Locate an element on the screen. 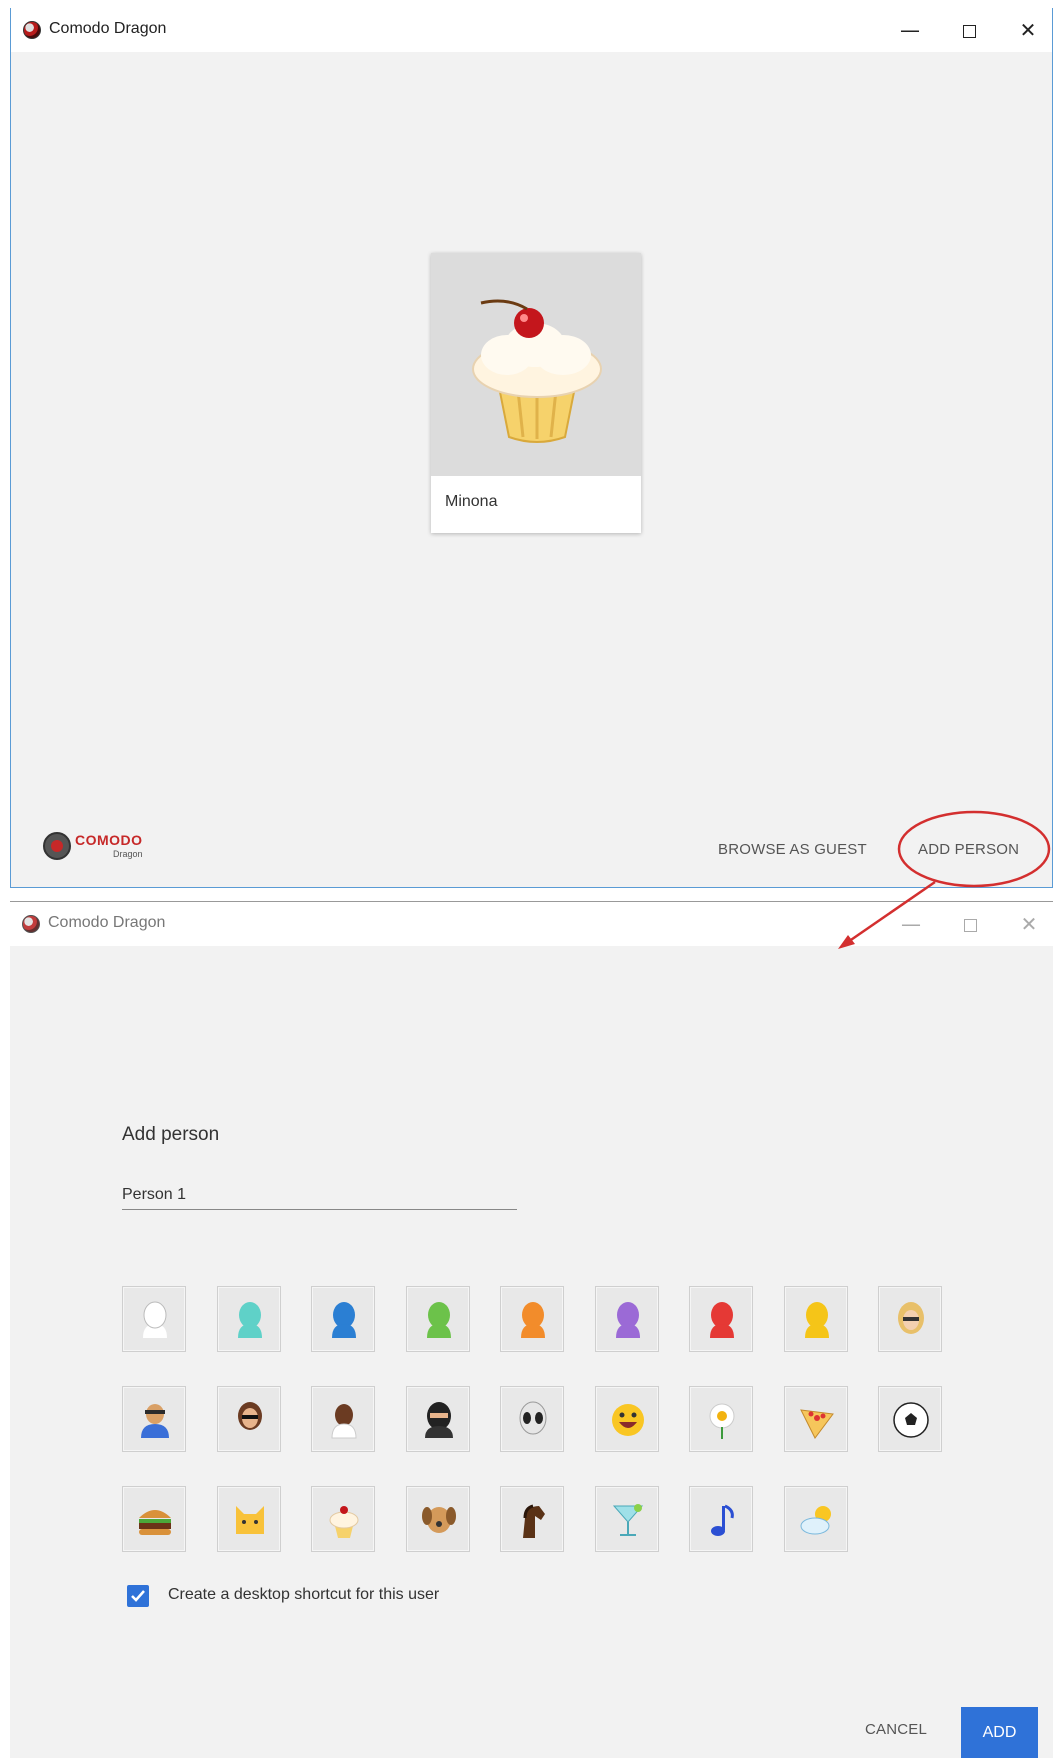 The width and height of the screenshot is (1053, 1758). green-silhouette-icon is located at coordinates (439, 1320).